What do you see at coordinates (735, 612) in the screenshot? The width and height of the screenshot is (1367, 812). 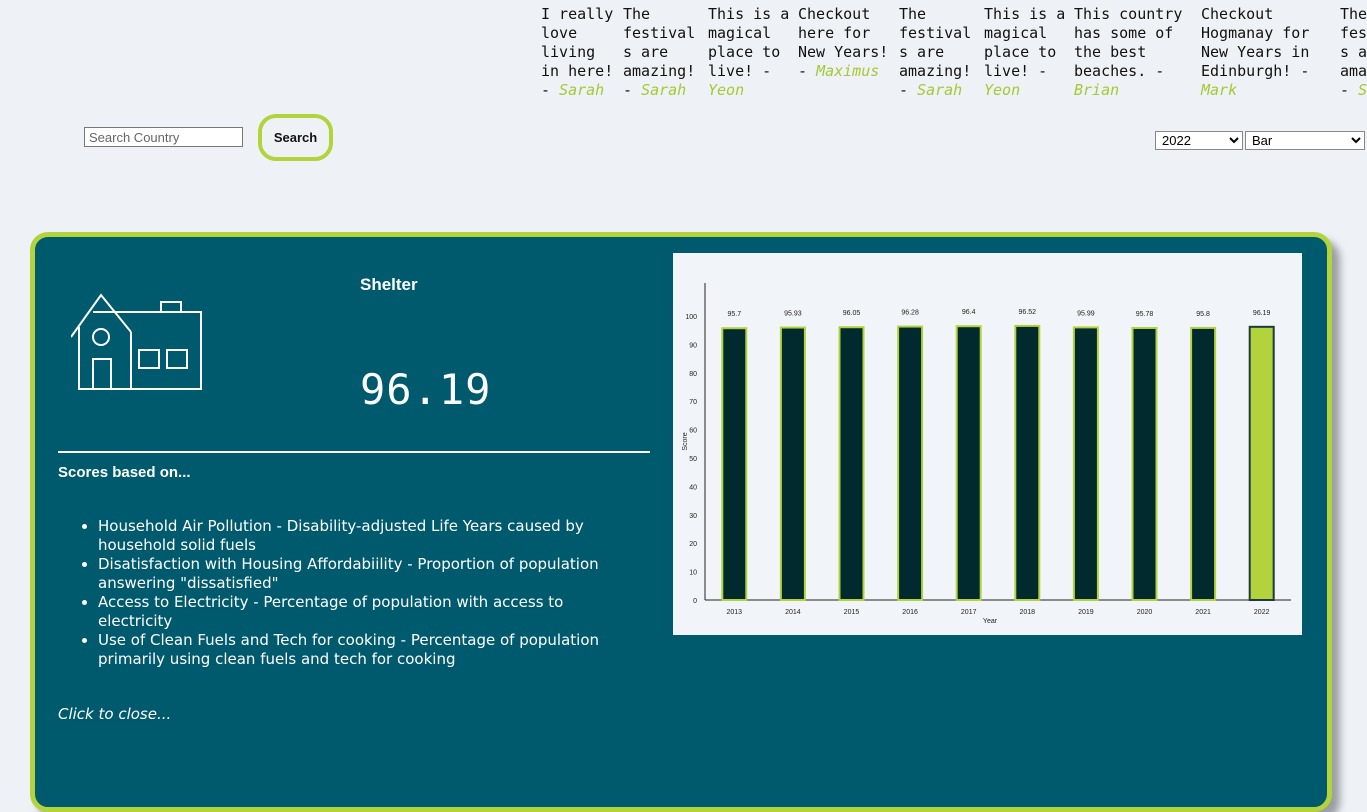 I see `x-tick-label: 2013` at bounding box center [735, 612].